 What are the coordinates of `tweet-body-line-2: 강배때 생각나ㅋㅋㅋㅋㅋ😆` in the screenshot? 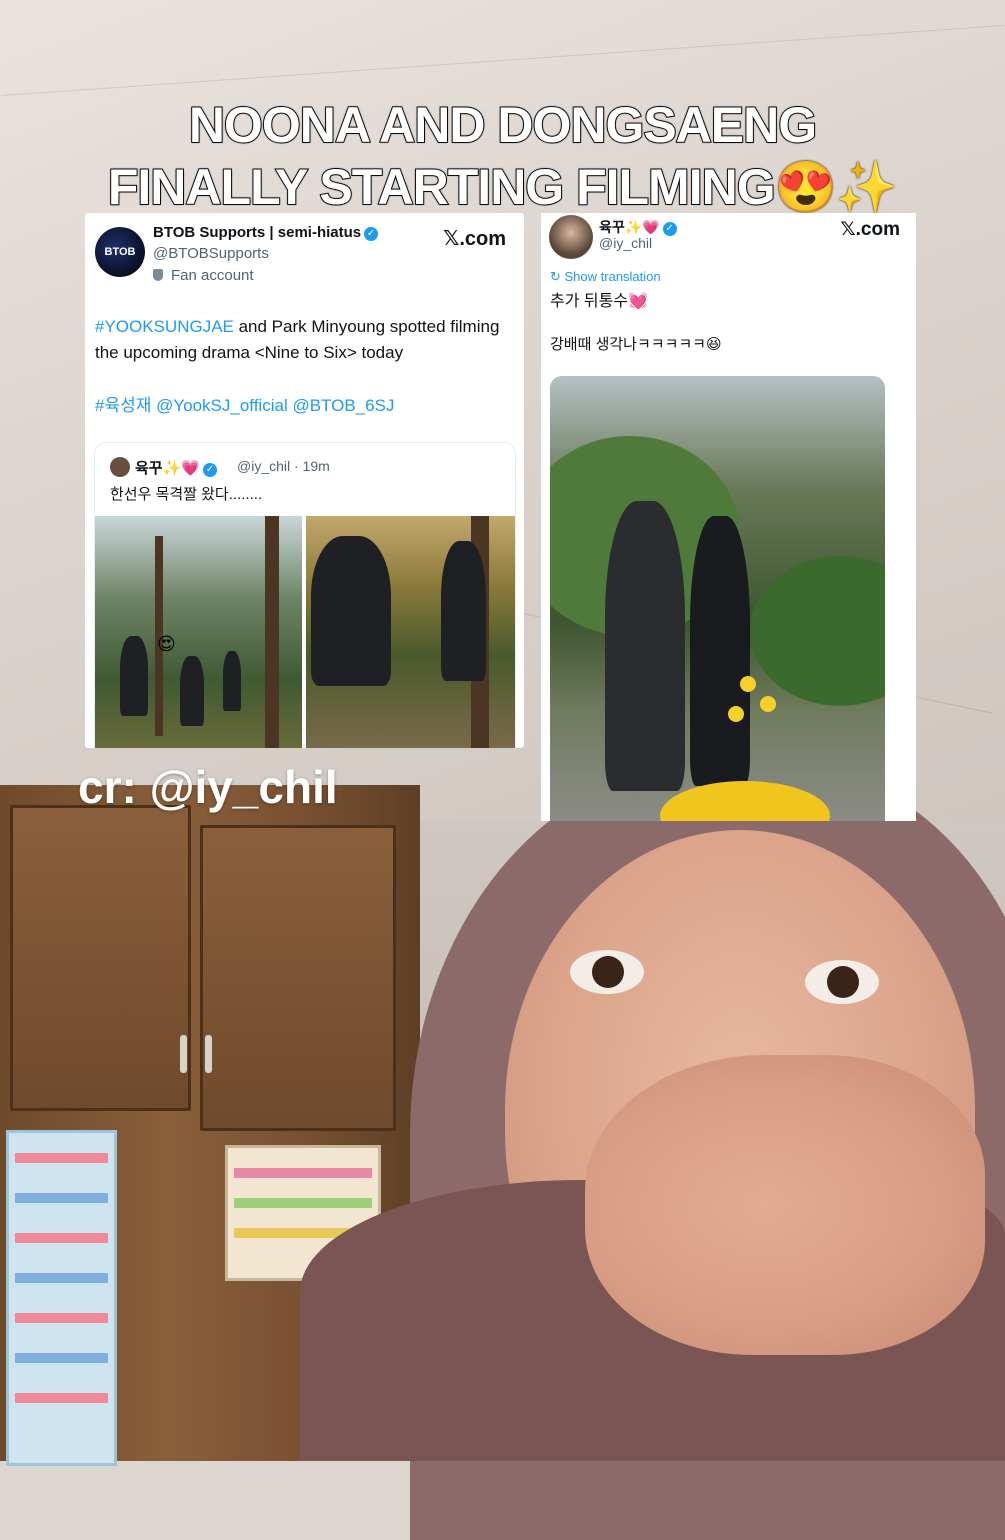 It's located at (636, 344).